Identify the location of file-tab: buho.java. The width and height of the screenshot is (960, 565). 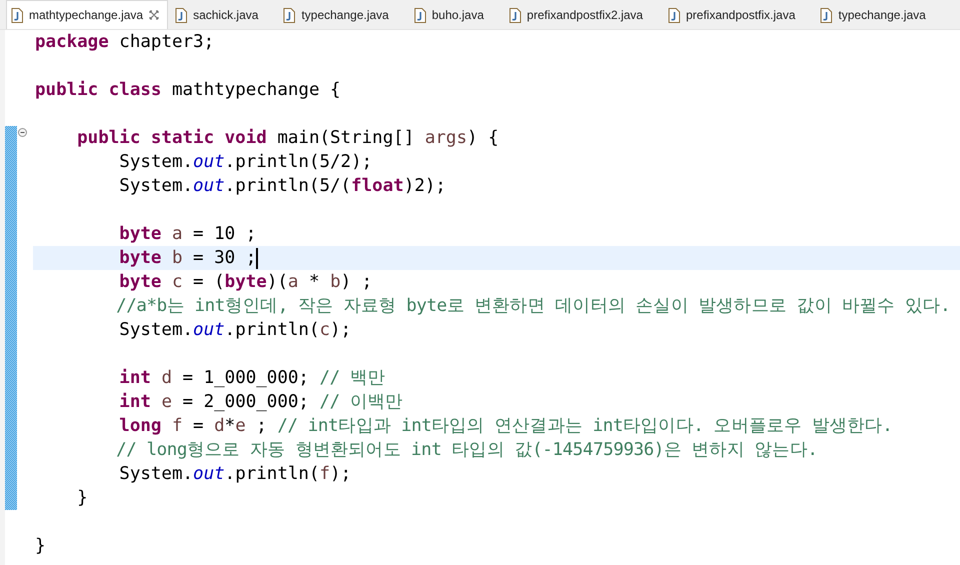
(455, 14).